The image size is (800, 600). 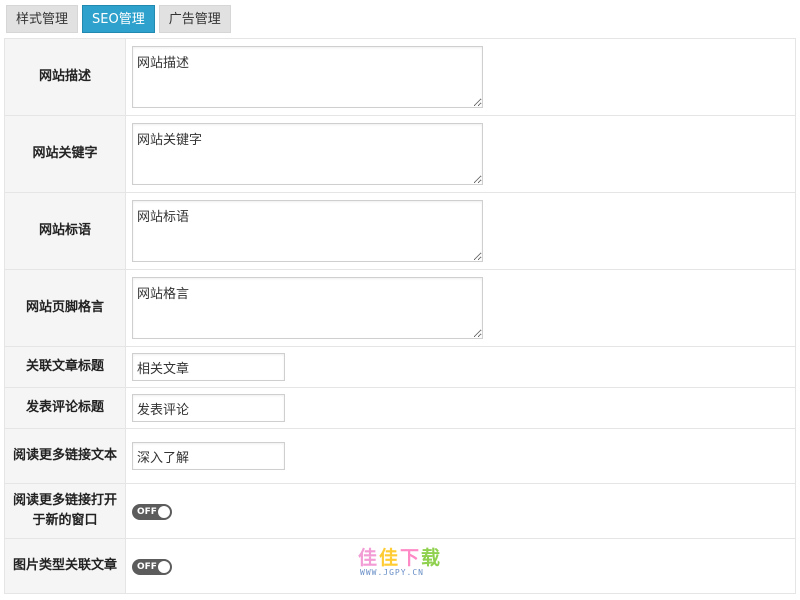 I want to click on settings-row-related-title: 关联文章标题, so click(x=400, y=367).